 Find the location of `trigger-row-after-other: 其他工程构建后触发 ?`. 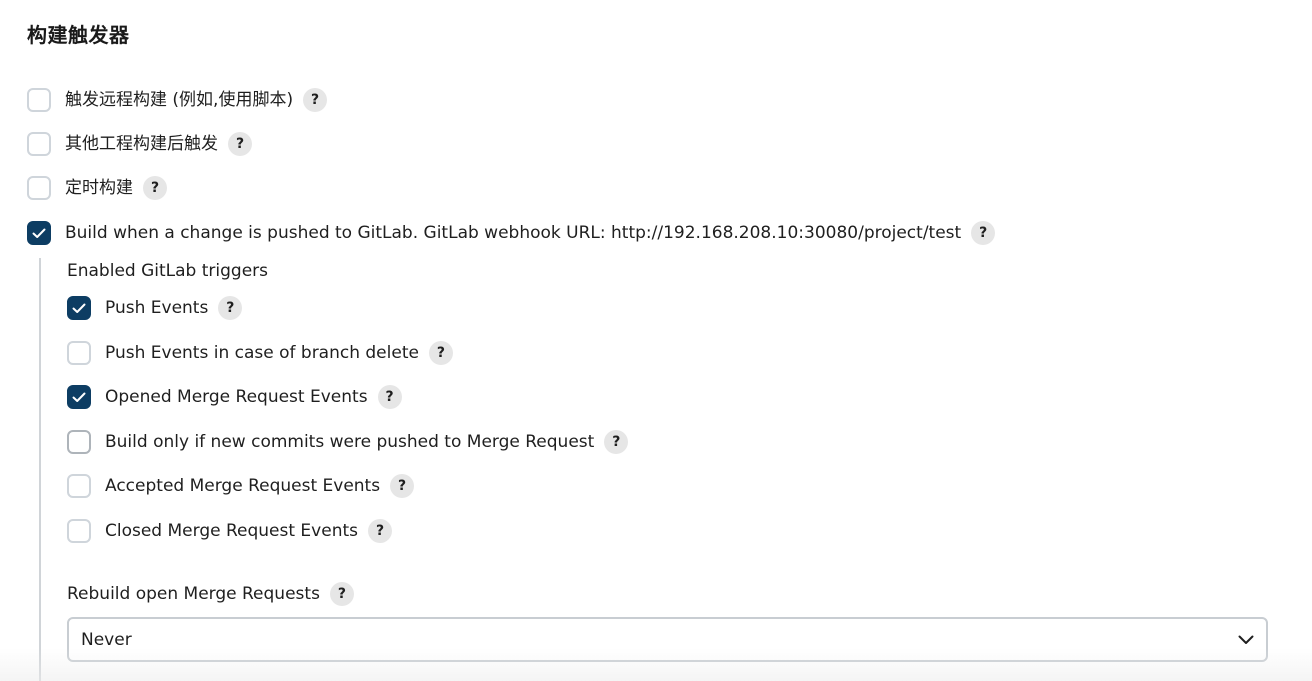

trigger-row-after-other: 其他工程构建后触发 ? is located at coordinates (139, 144).